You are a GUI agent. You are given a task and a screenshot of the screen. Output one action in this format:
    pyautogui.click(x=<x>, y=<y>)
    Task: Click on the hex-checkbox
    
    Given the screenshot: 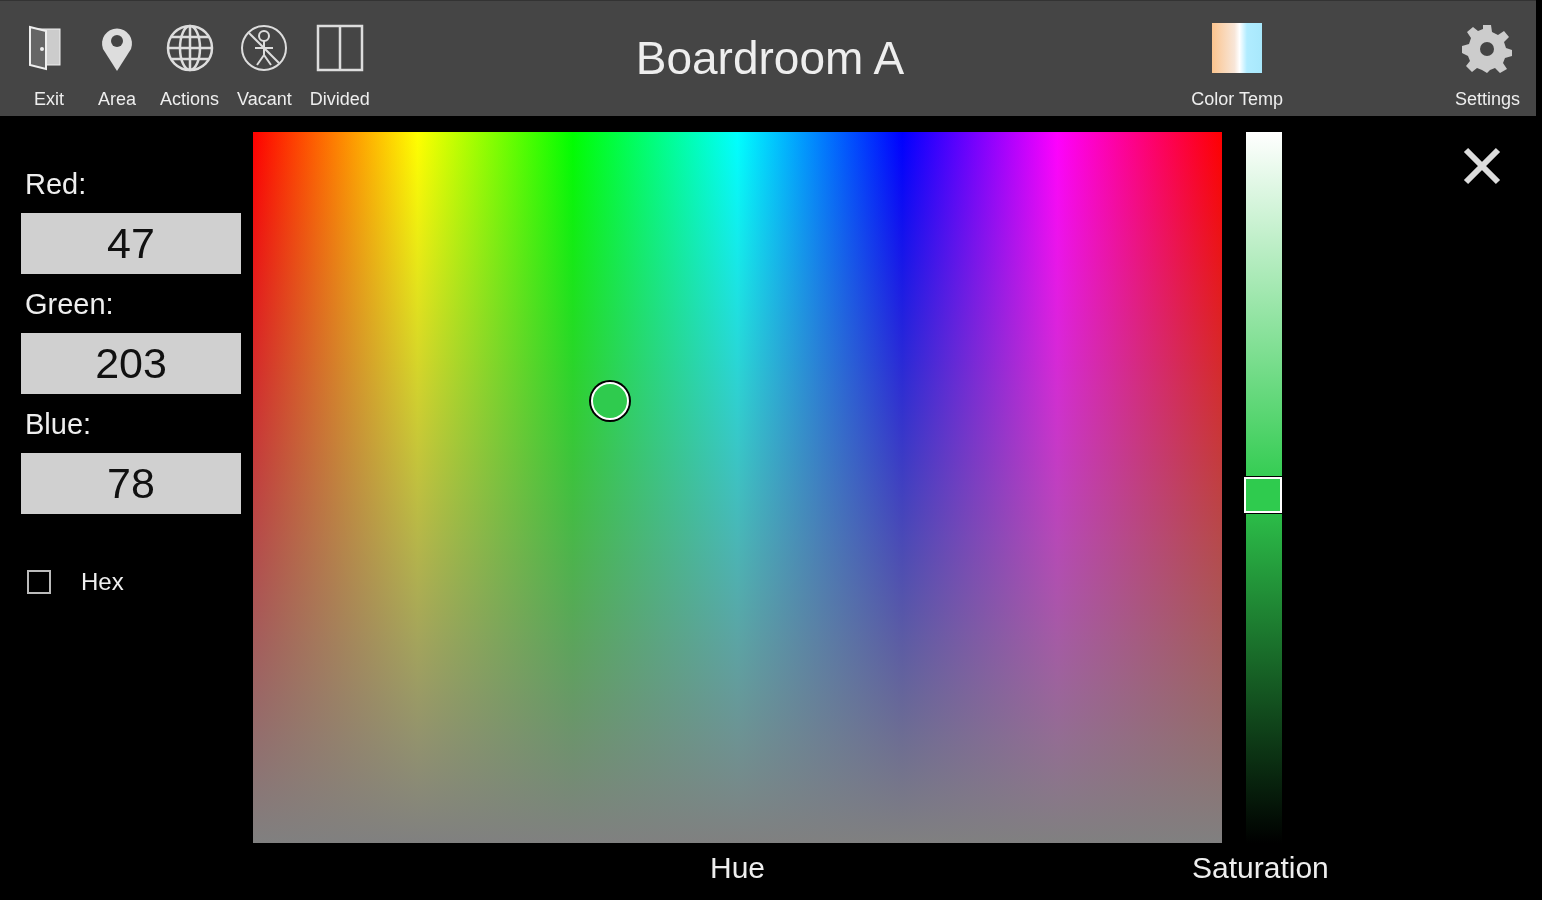 What is the action you would take?
    pyautogui.click(x=39, y=582)
    